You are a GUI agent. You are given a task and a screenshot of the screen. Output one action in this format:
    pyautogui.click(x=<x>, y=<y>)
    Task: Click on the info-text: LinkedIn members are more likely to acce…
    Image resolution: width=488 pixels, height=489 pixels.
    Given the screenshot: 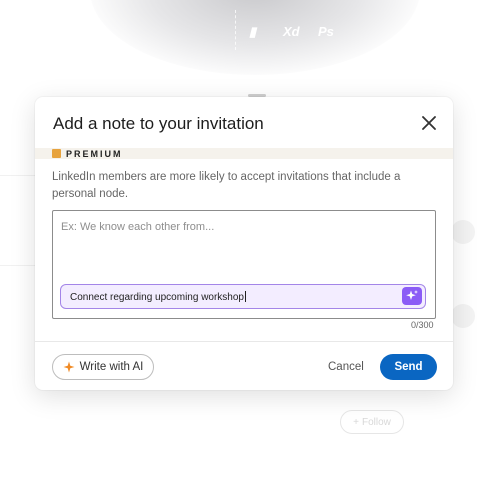 What is the action you would take?
    pyautogui.click(x=226, y=185)
    